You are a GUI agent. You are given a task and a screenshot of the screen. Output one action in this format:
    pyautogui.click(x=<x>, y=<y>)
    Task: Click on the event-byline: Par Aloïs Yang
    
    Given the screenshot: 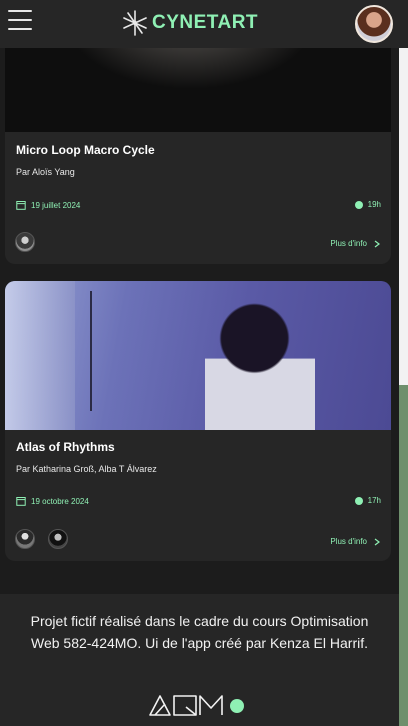 What is the action you would take?
    pyautogui.click(x=45, y=172)
    